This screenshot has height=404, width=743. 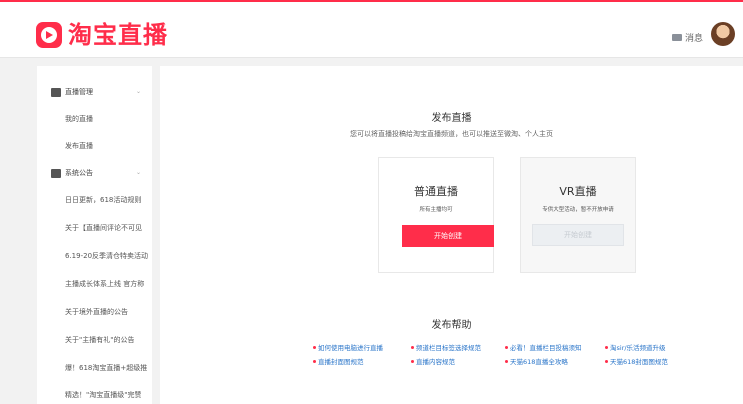 What do you see at coordinates (100, 340) in the screenshot?
I see `sidebar-item-label: 关于"主播有礼"的公告` at bounding box center [100, 340].